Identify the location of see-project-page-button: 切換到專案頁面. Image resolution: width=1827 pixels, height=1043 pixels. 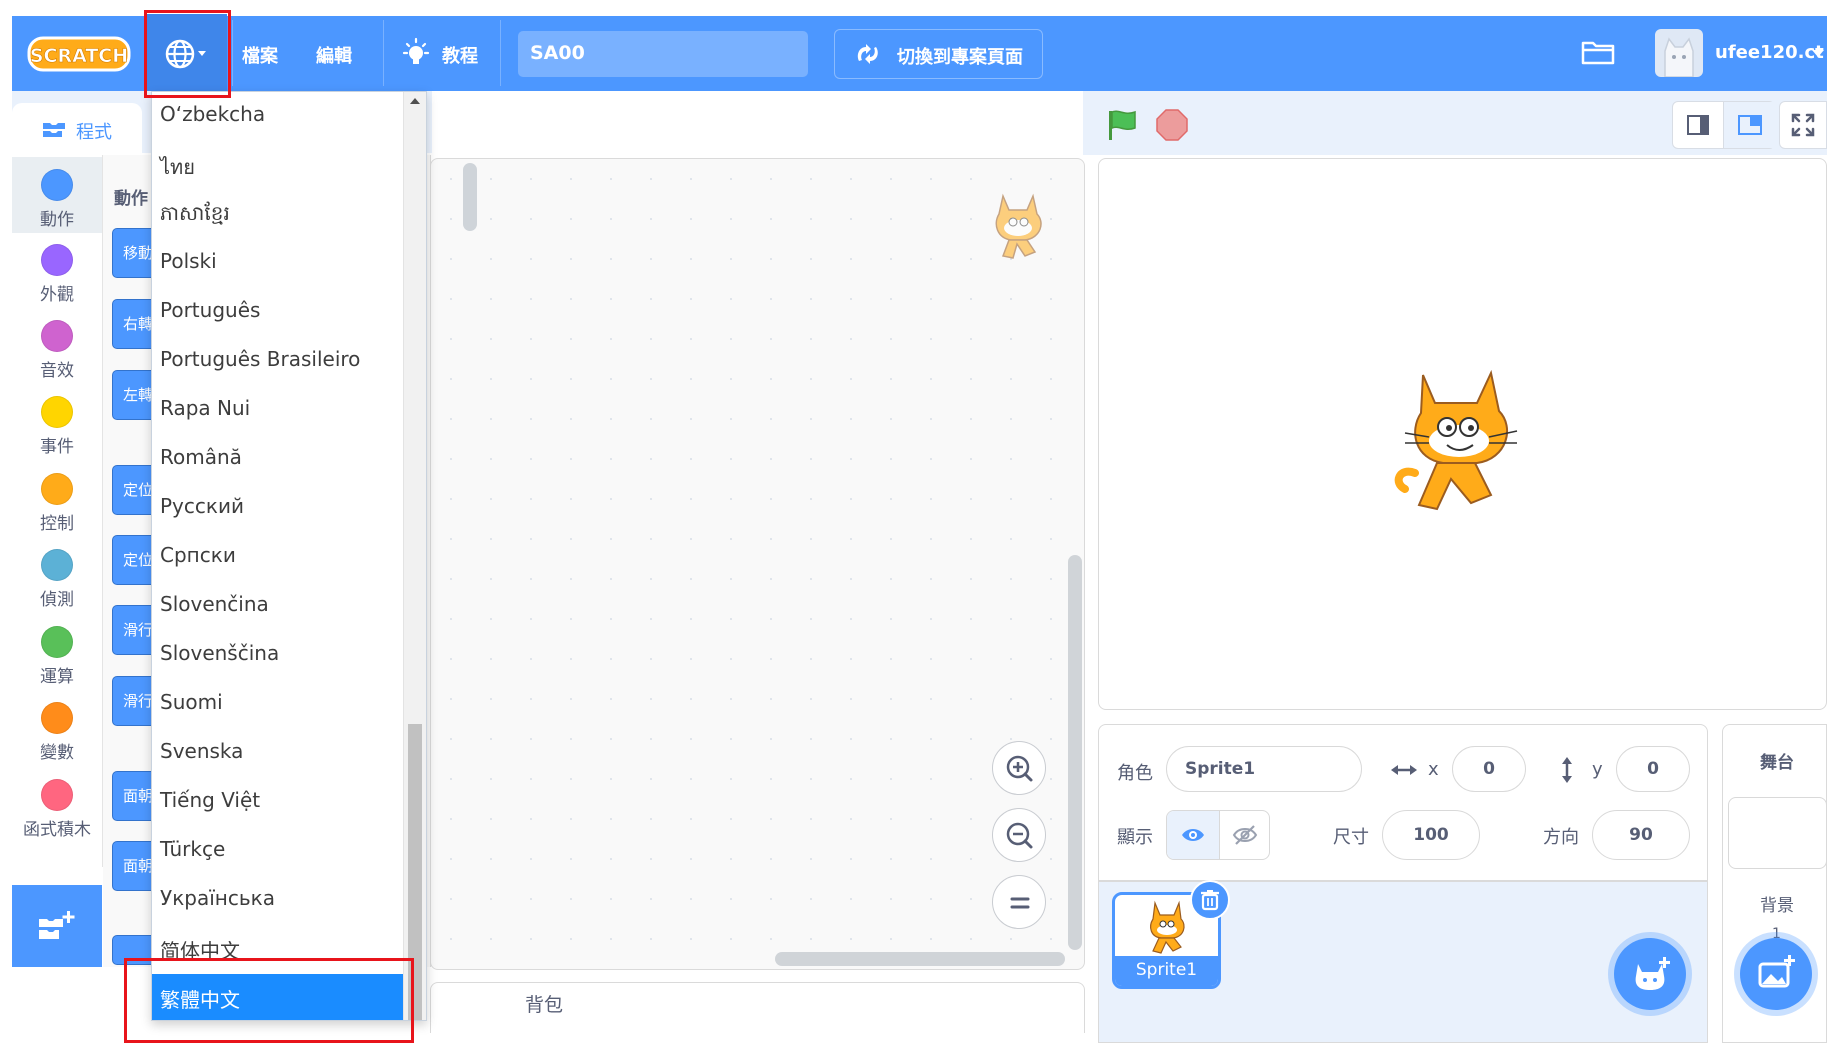
(938, 54).